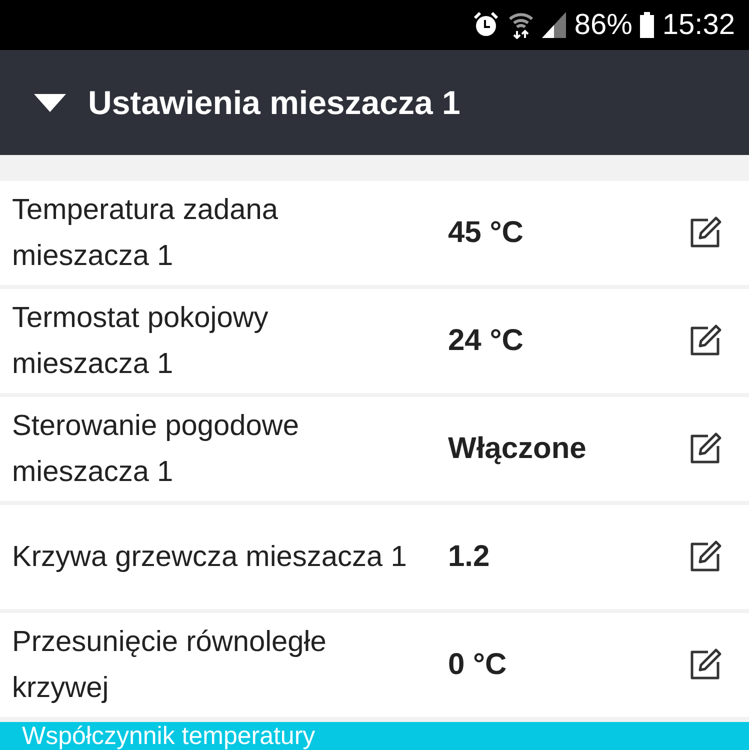 Image resolution: width=749 pixels, height=750 pixels. I want to click on section-header: Ustawienia mieszacza 1, so click(374, 102).